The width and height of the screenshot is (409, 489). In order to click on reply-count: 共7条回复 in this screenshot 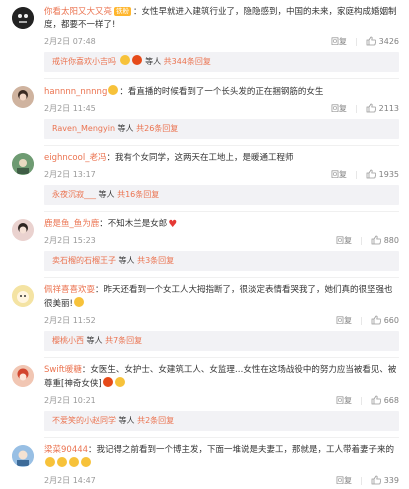, I will do `click(123, 340)`.